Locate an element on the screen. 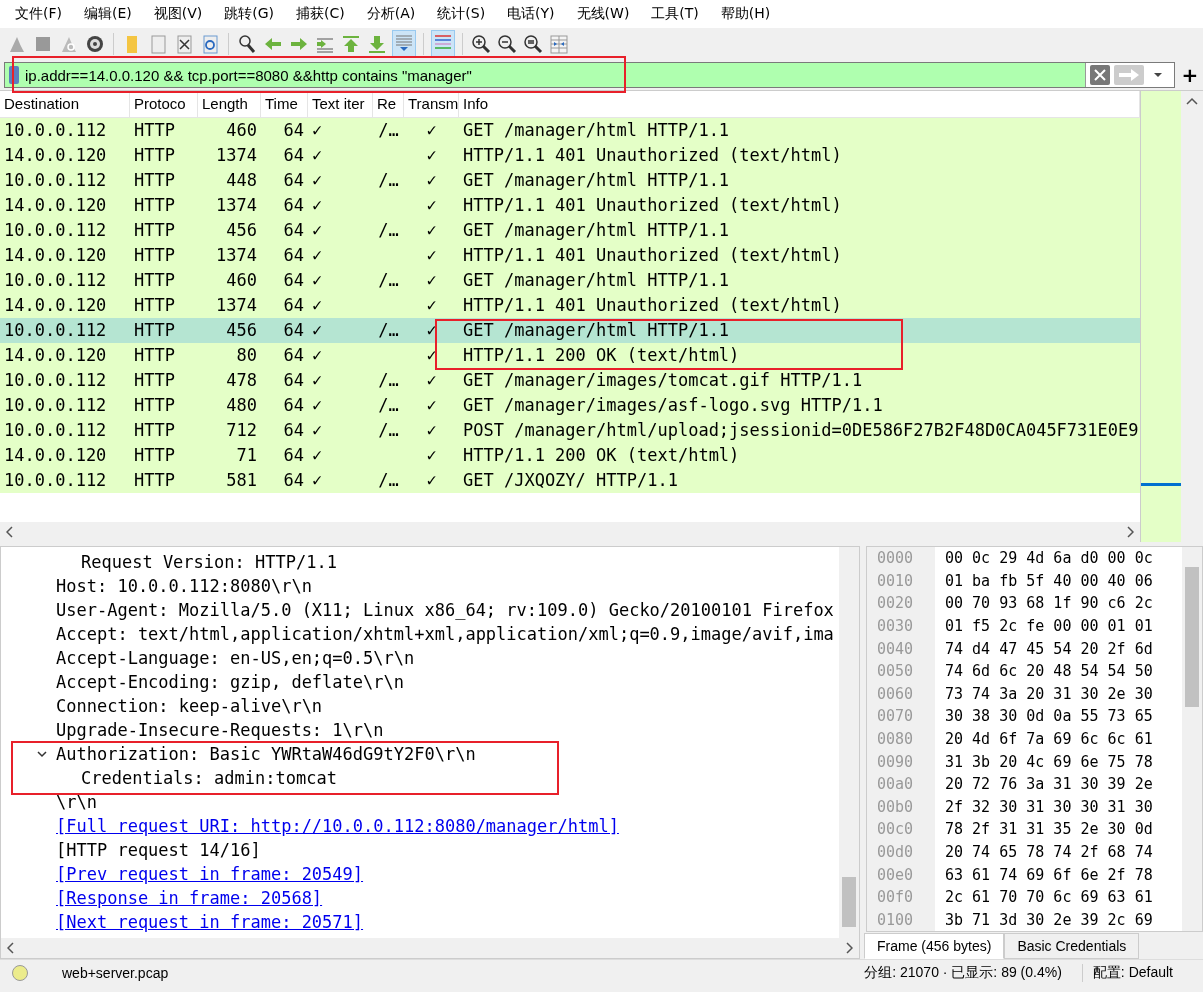 This screenshot has height=992, width=1203. packet-row: 10.0.0.112 HTTP 480 64 ✓ /… ✓ GET /manager/images/asf-logo.svg HTTP/1.1 is located at coordinates (570, 405).